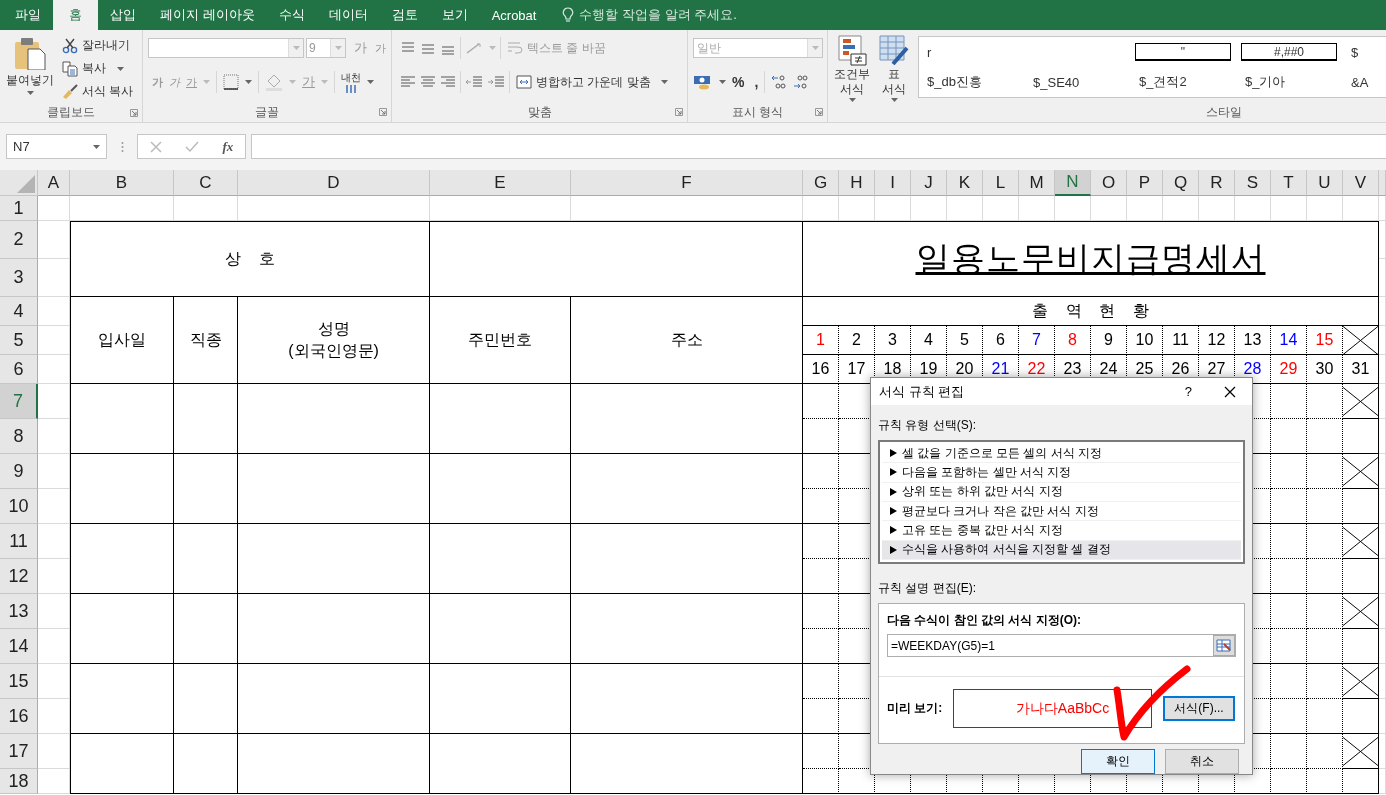  Describe the element at coordinates (1073, 183) in the screenshot. I see `column-header: N` at that location.